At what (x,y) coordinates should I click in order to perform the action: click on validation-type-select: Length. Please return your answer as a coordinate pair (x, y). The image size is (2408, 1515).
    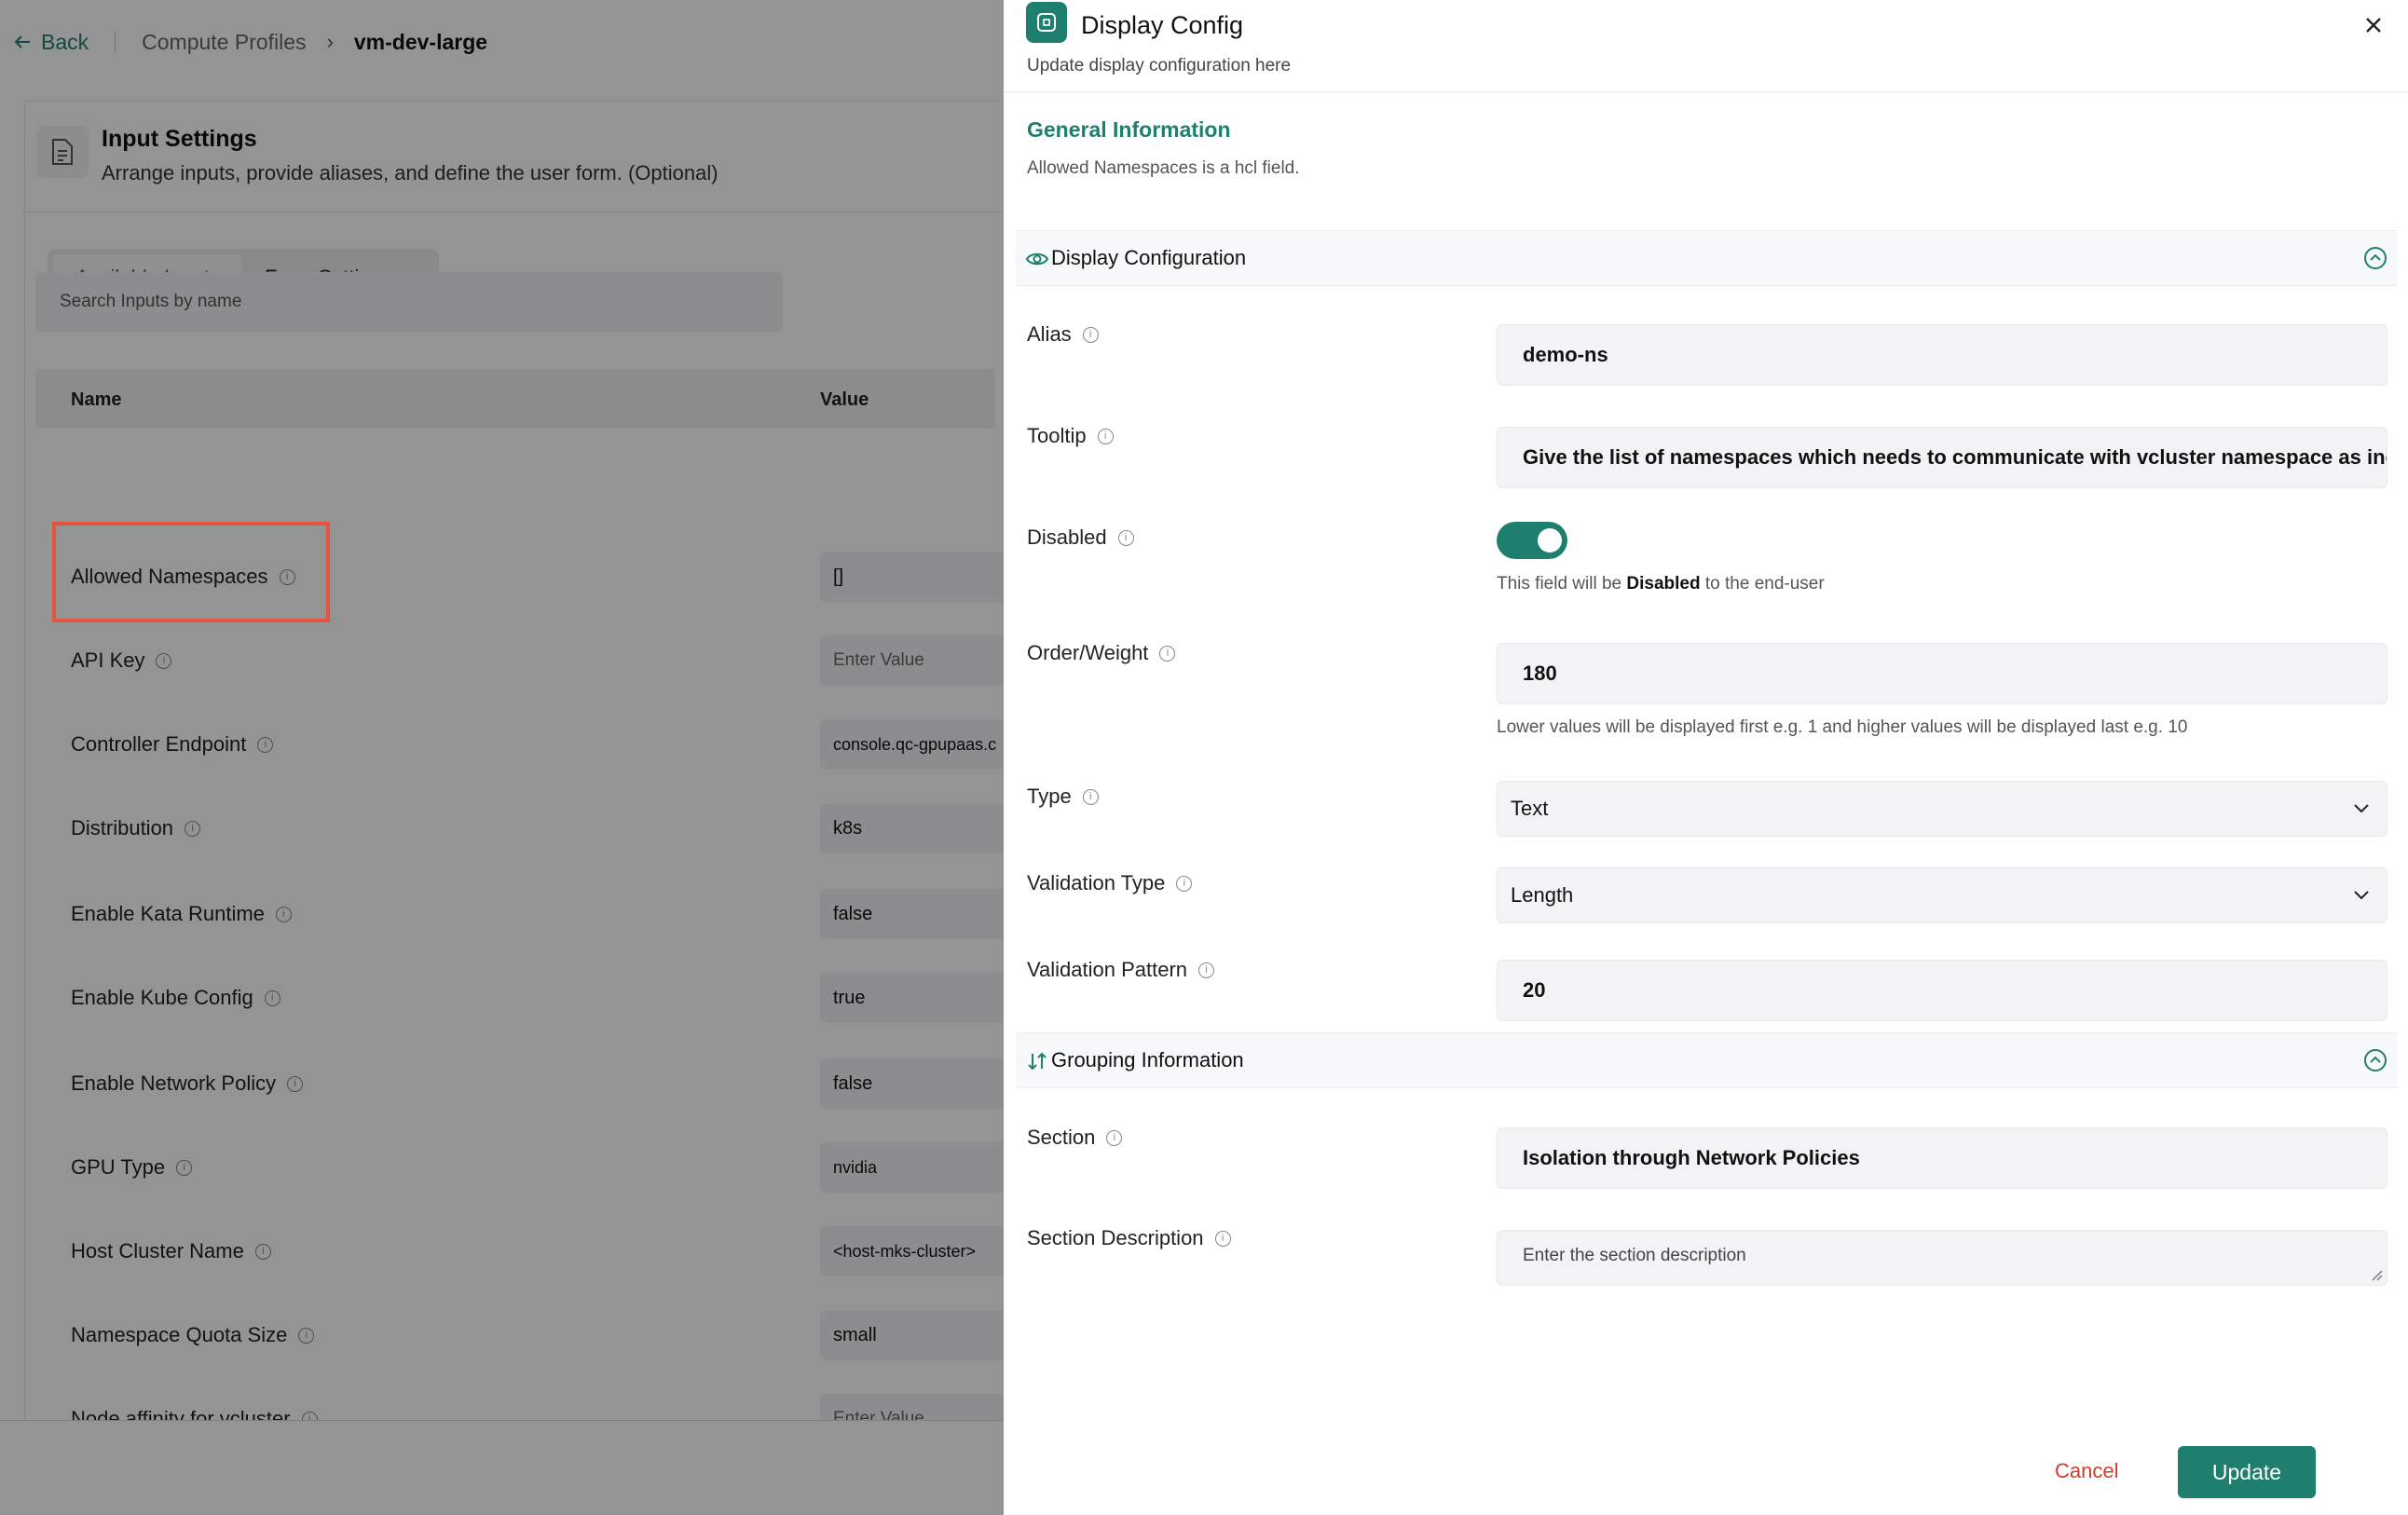
    Looking at the image, I should click on (1942, 895).